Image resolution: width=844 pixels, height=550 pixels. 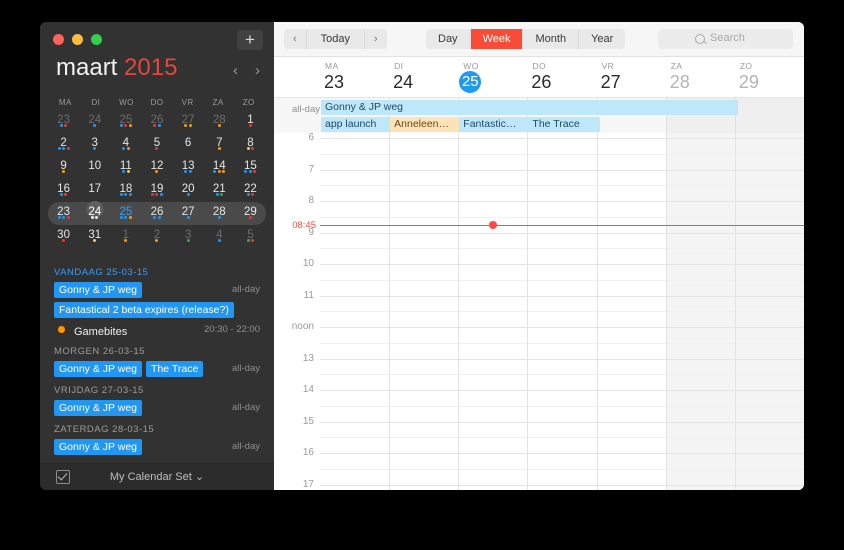 I want to click on mini-day-13: 13, so click(x=188, y=167).